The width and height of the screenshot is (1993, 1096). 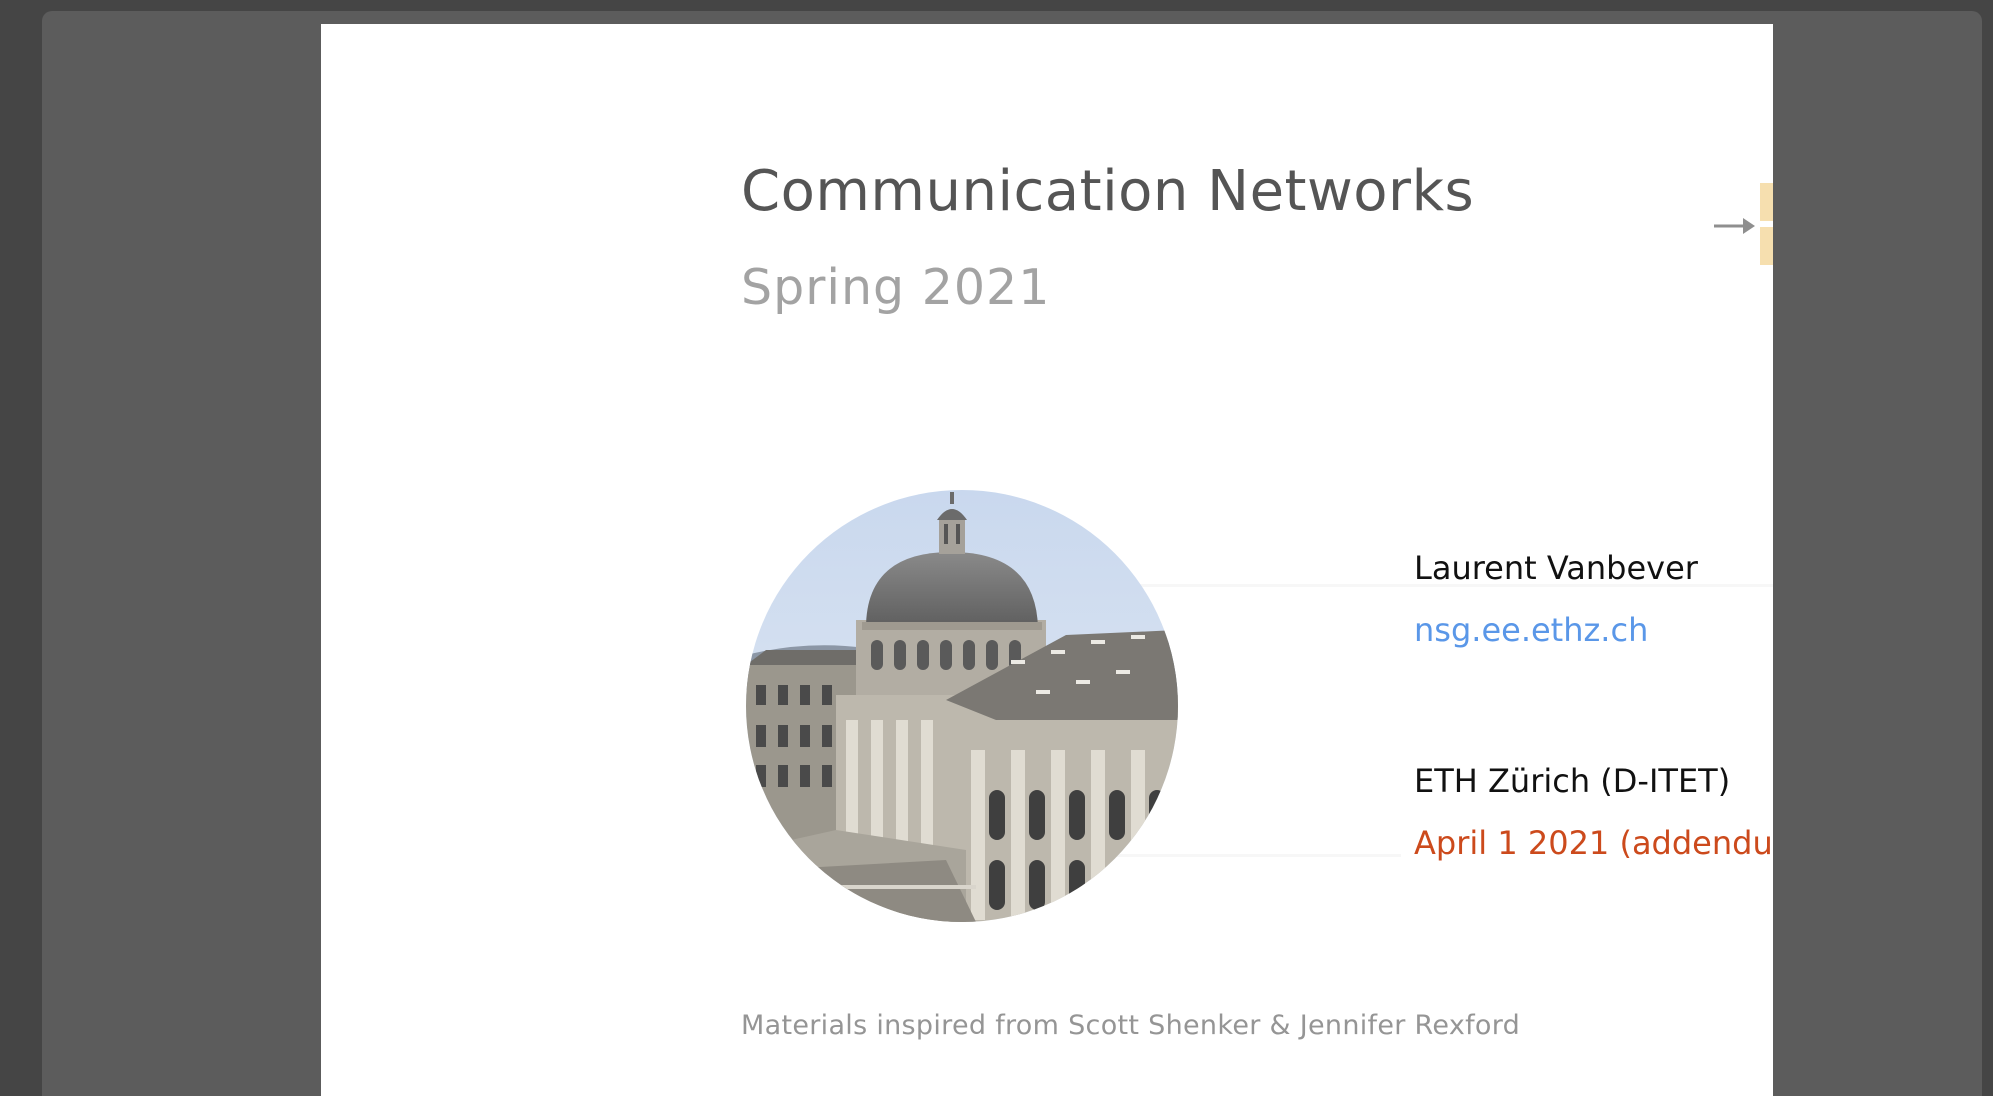 I want to click on lecture-date: April 1 2021 (addendum), so click(x=1593, y=843).